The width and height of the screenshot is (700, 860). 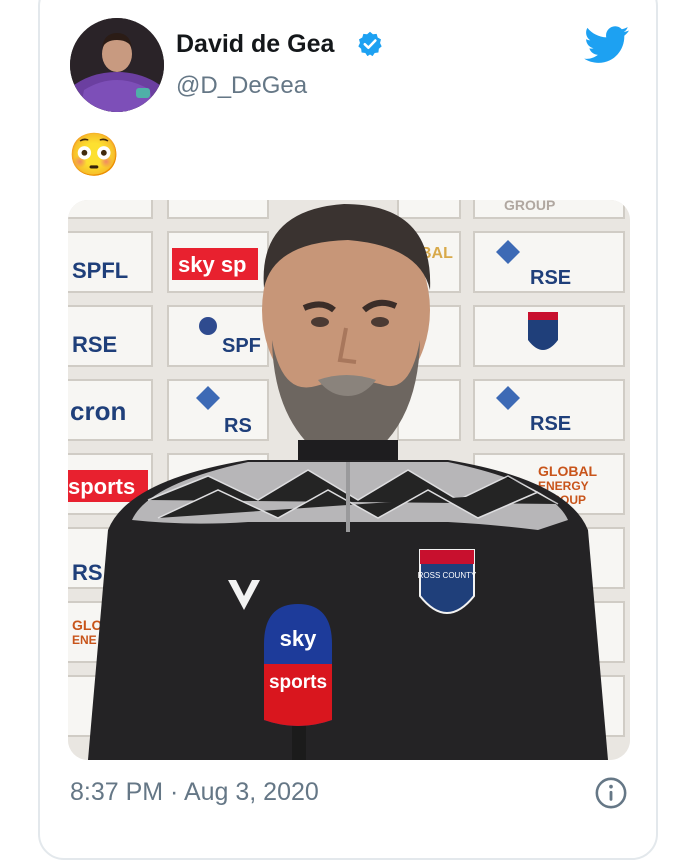 I want to click on flushed-face-emoji: 😳, so click(x=94, y=154).